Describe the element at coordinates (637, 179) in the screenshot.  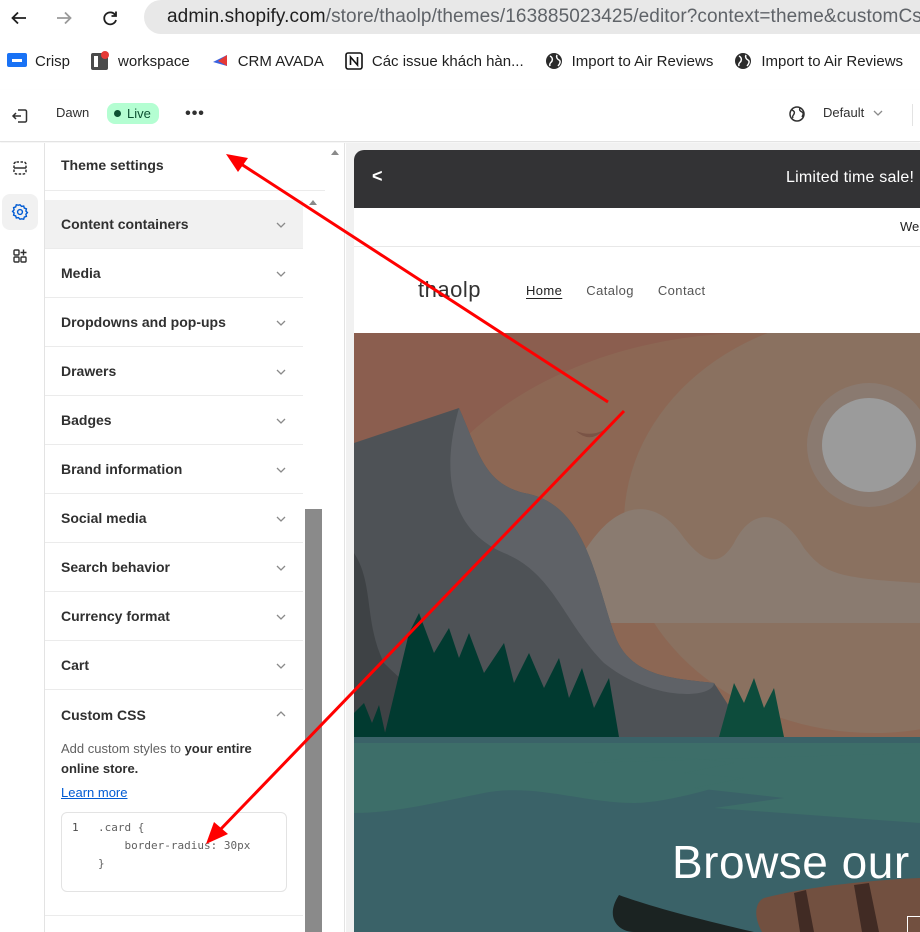
I see `announcement-bar: < Limited time sale!` at that location.